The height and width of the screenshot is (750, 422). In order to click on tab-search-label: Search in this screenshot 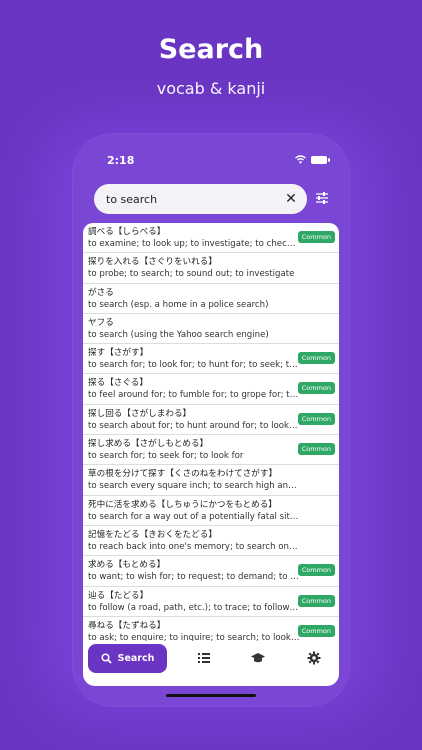, I will do `click(136, 658)`.